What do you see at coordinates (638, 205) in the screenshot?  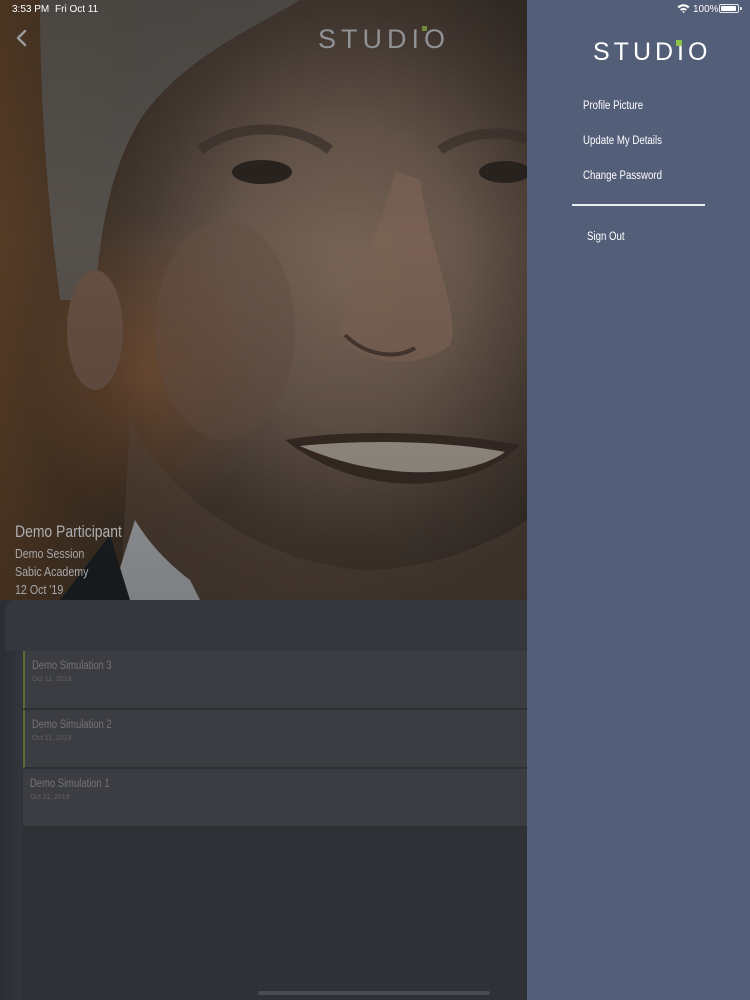 I see `menu-divider` at bounding box center [638, 205].